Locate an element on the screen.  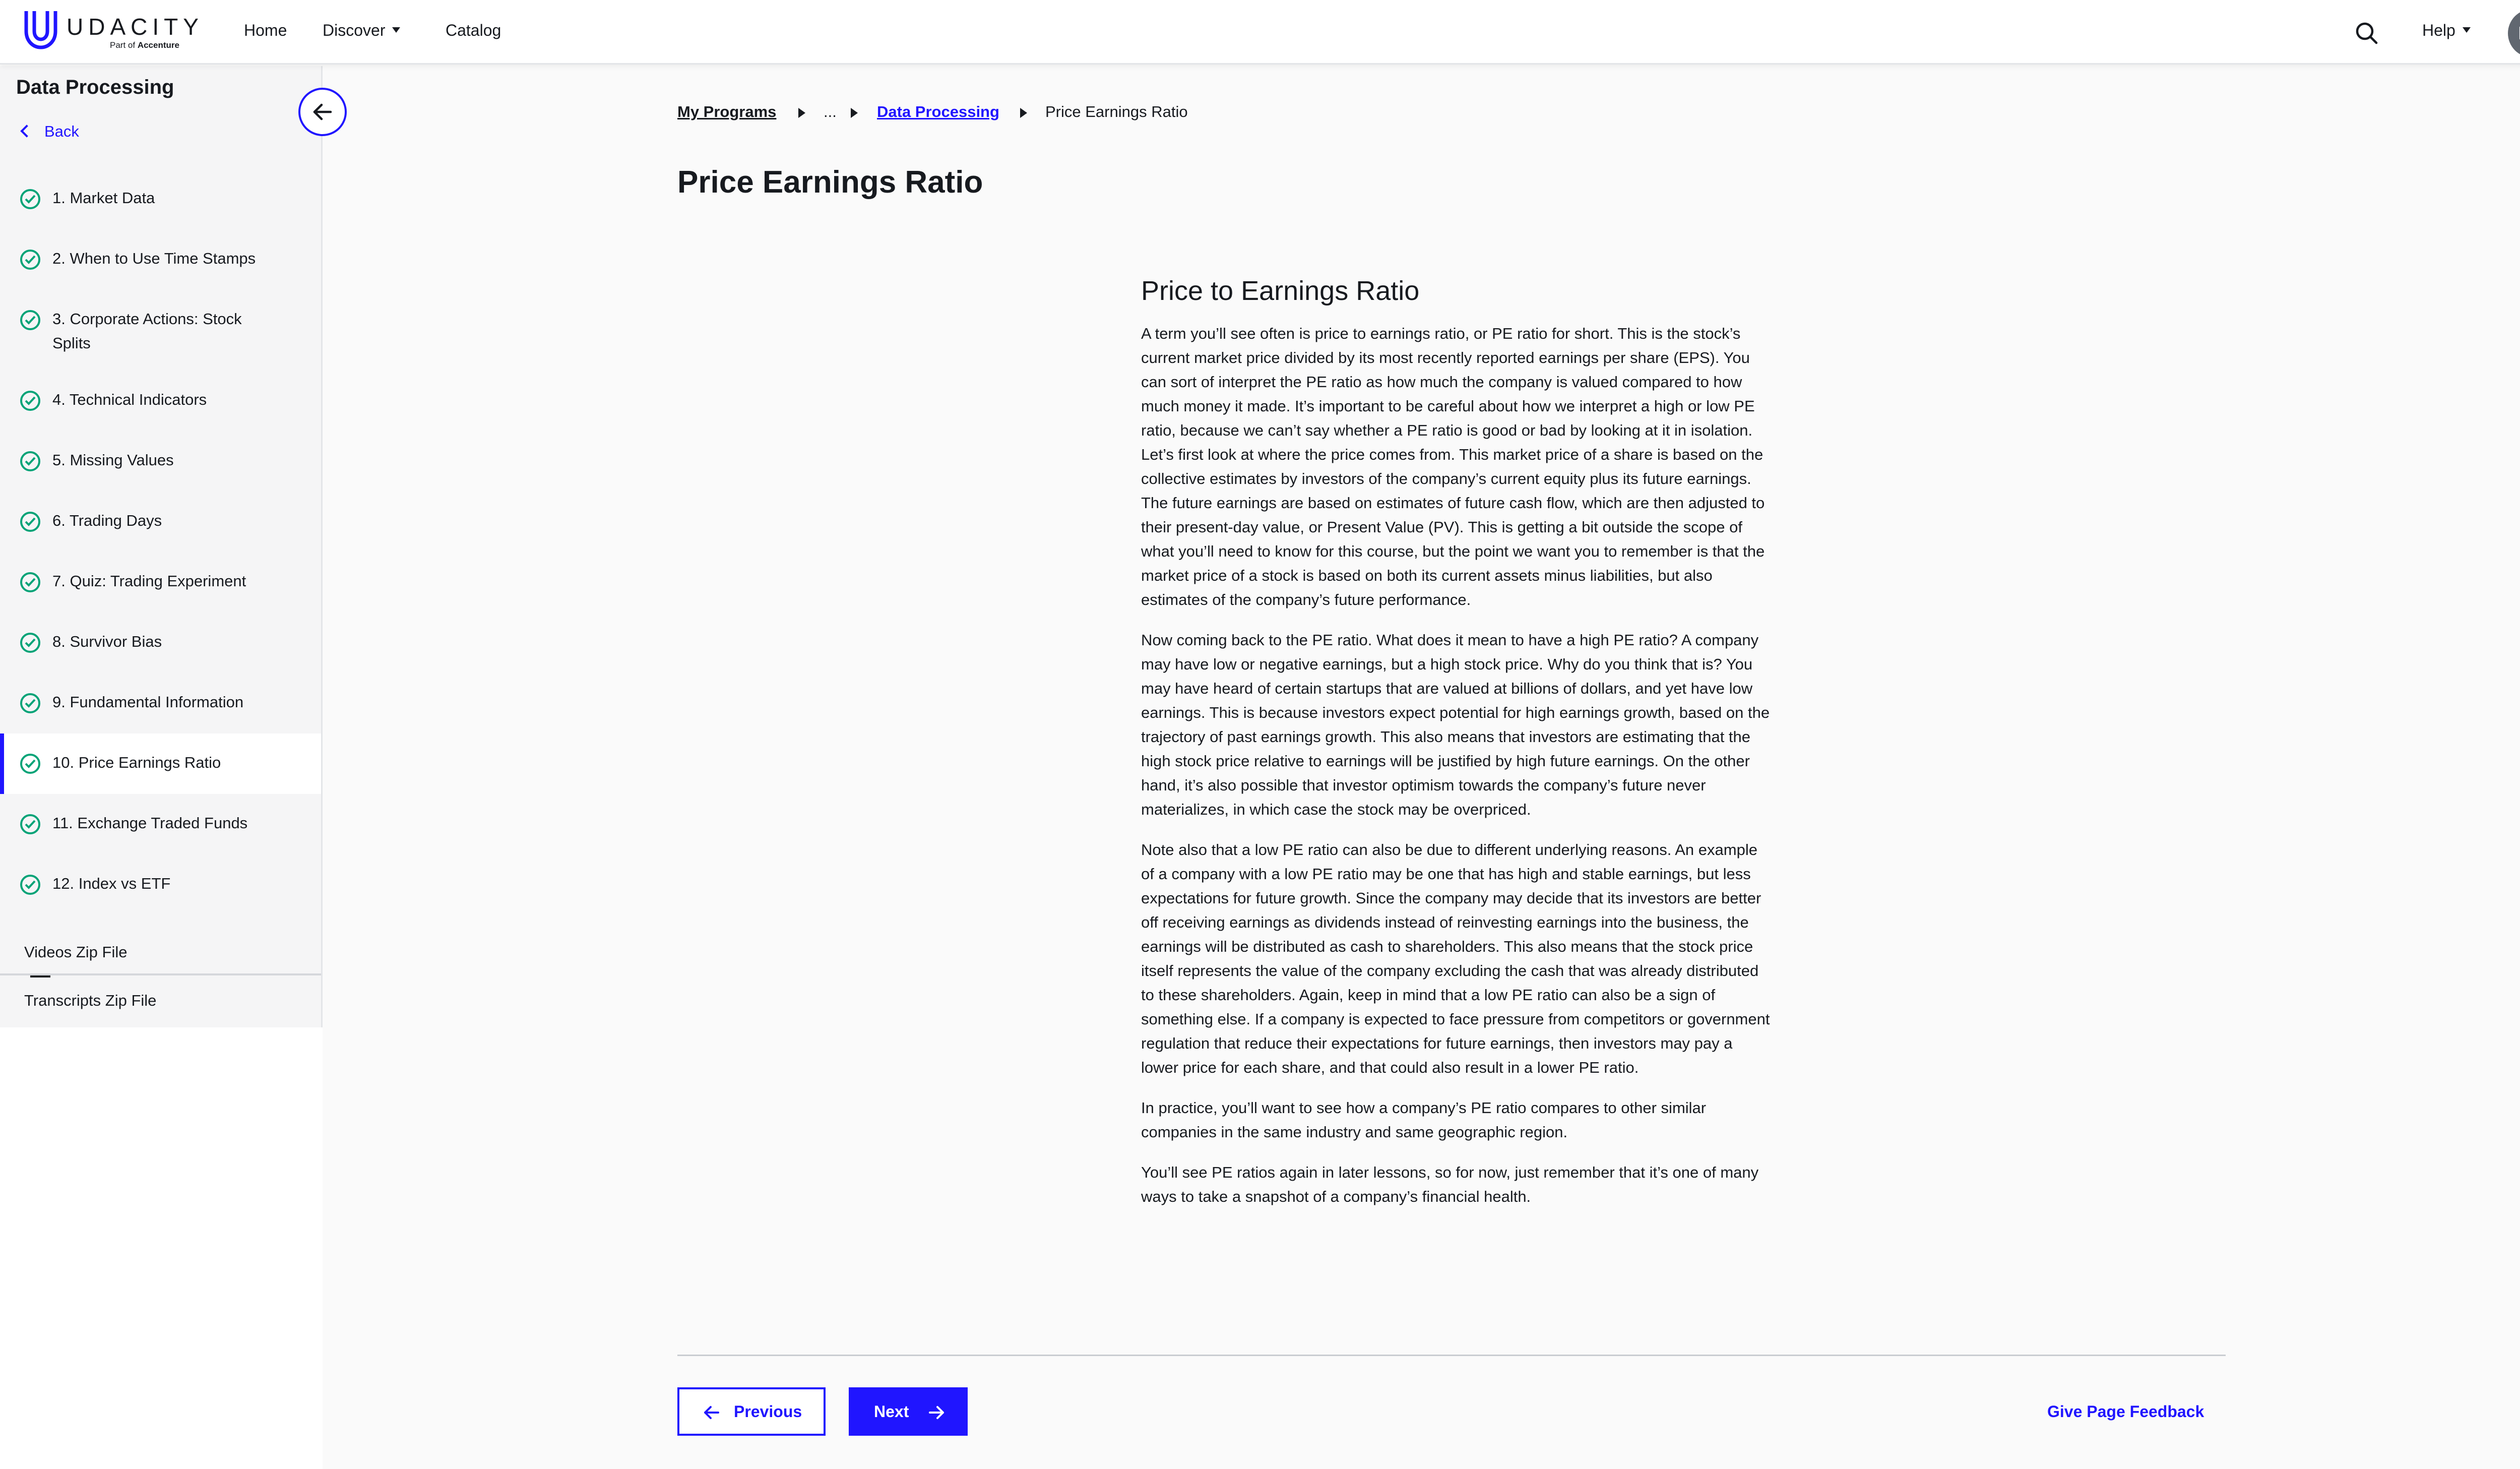
sidebar-empty-area is located at coordinates (161, 1248).